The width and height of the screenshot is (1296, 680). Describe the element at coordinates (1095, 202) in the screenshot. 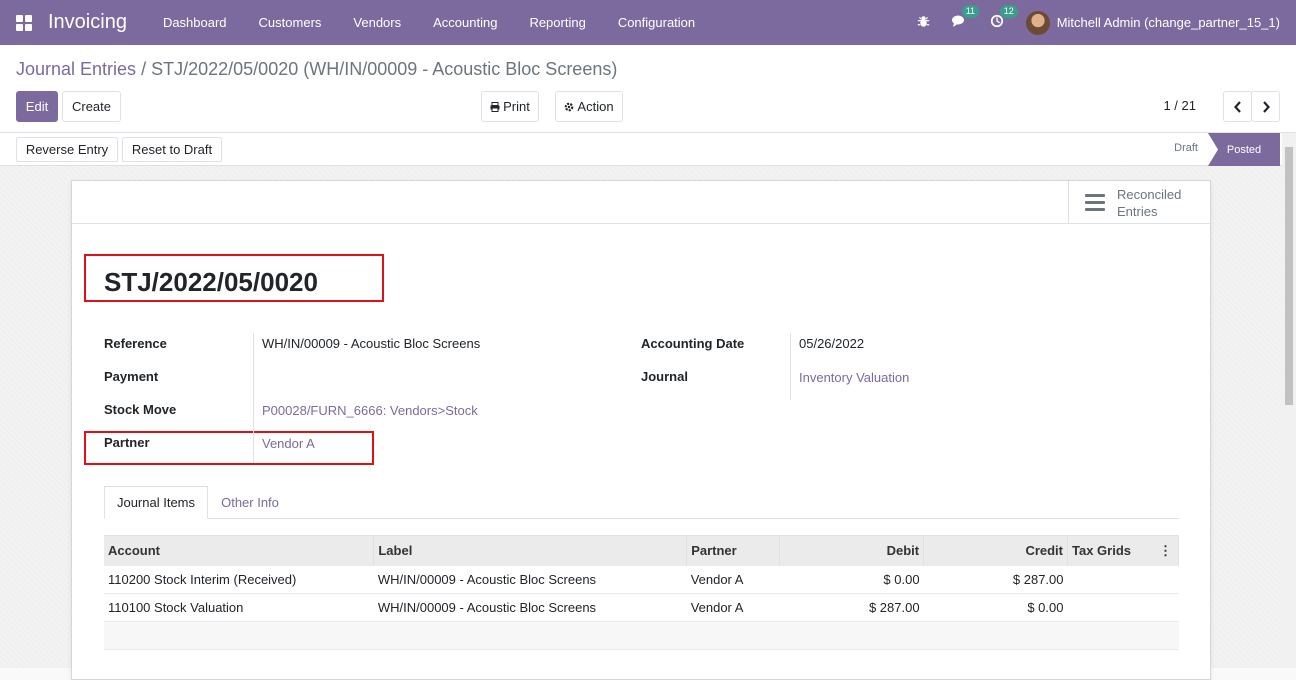

I see `bars-icon` at that location.